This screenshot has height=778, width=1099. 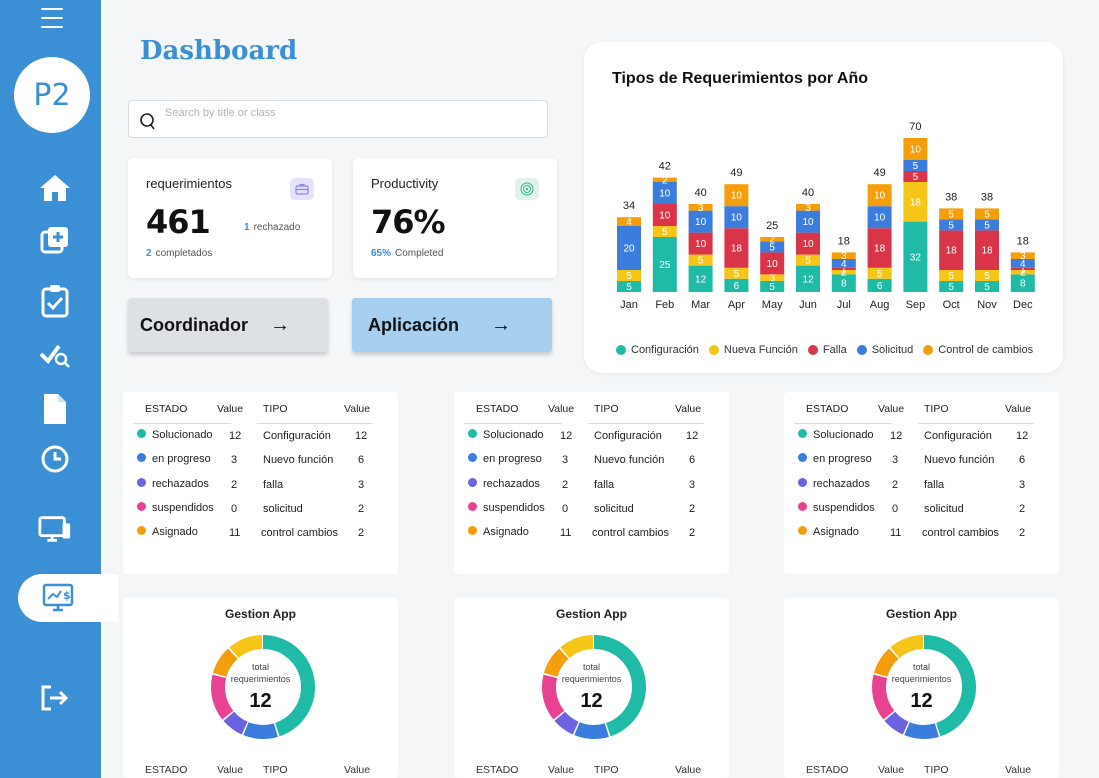 What do you see at coordinates (55, 240) in the screenshot?
I see `add-card-icon` at bounding box center [55, 240].